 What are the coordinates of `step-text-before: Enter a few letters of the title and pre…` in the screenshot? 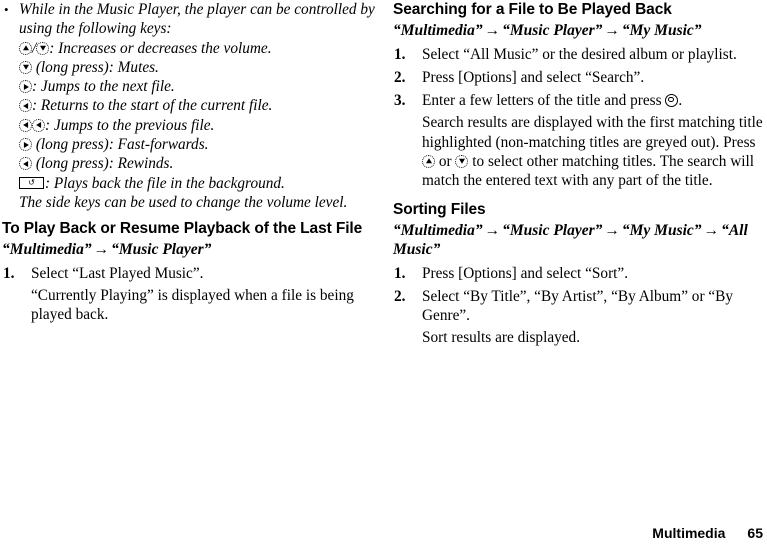 It's located at (544, 101).